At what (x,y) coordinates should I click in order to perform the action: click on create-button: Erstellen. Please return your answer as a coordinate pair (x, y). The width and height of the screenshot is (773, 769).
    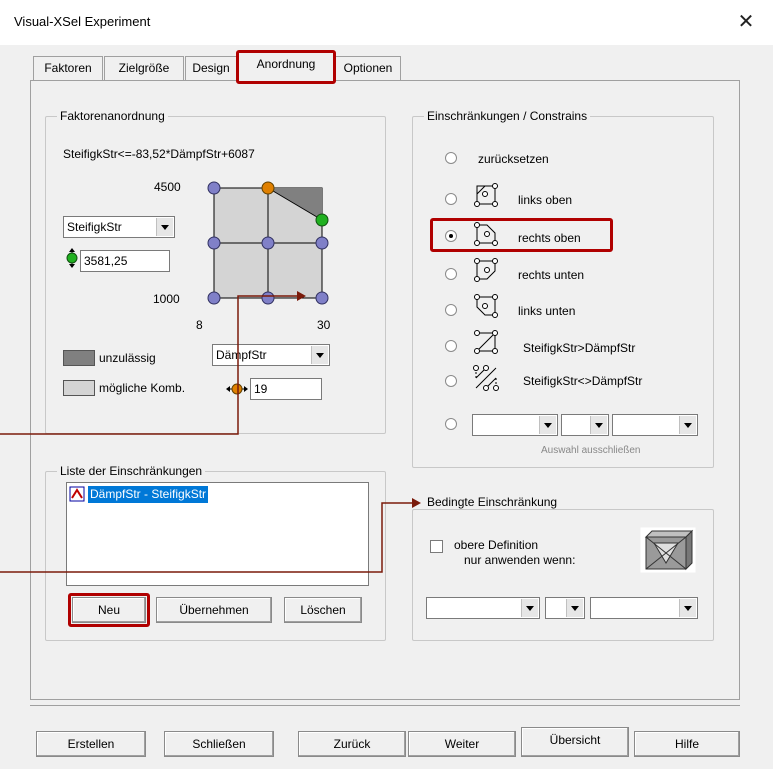
    Looking at the image, I should click on (91, 744).